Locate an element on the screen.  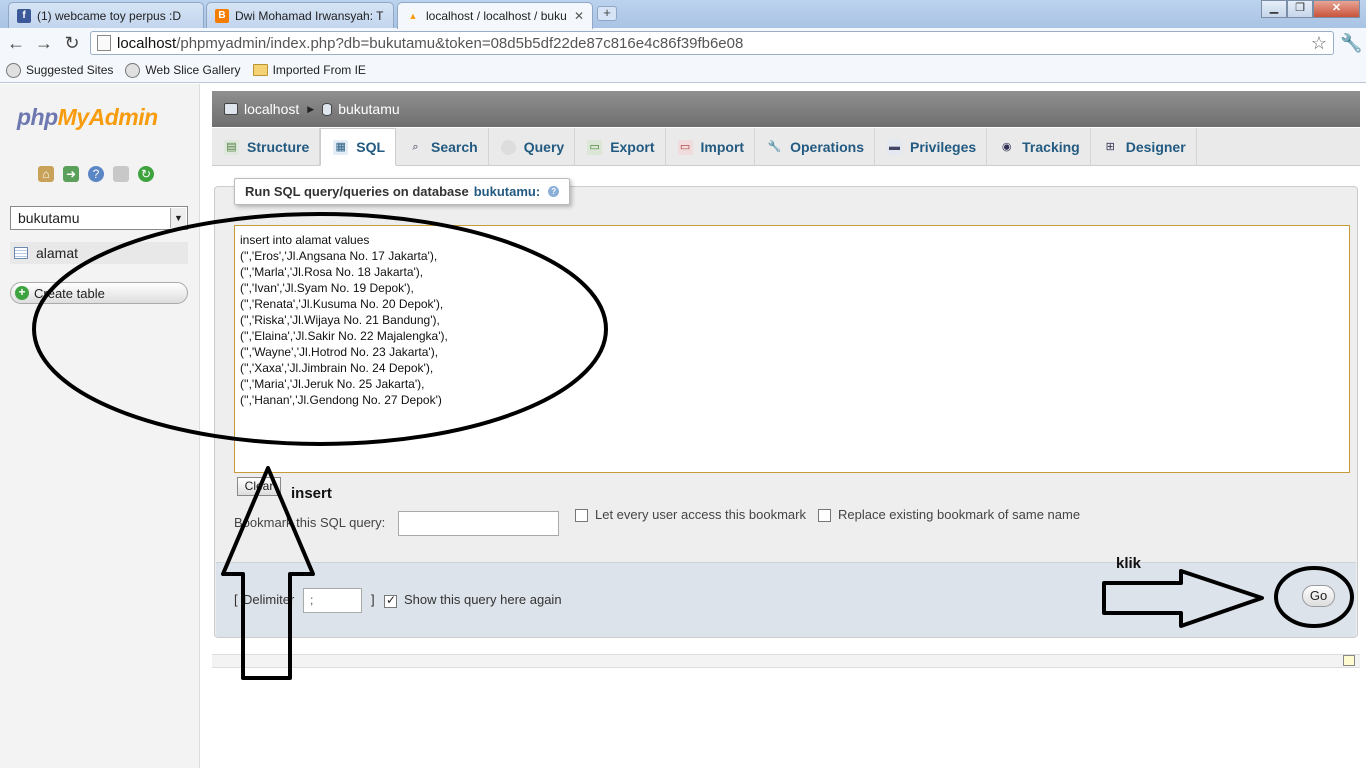
tab-designer: ⊞ Designer is located at coordinates (1144, 147).